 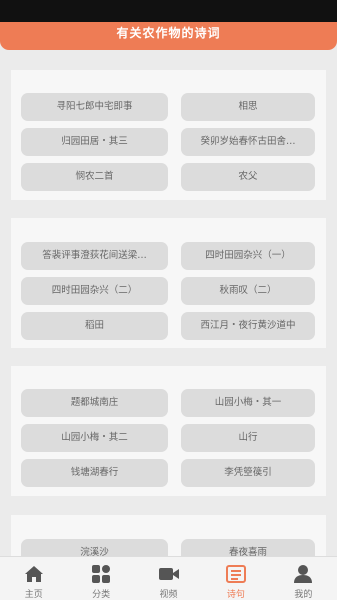 I want to click on tab-label: 主页, so click(x=33, y=595).